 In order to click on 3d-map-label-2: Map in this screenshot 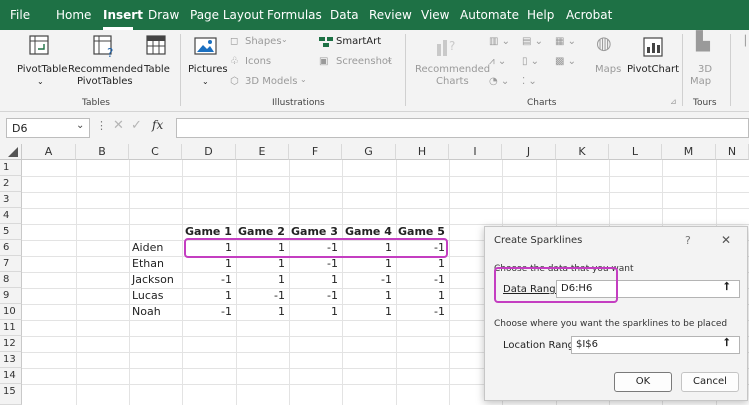, I will do `click(701, 81)`.